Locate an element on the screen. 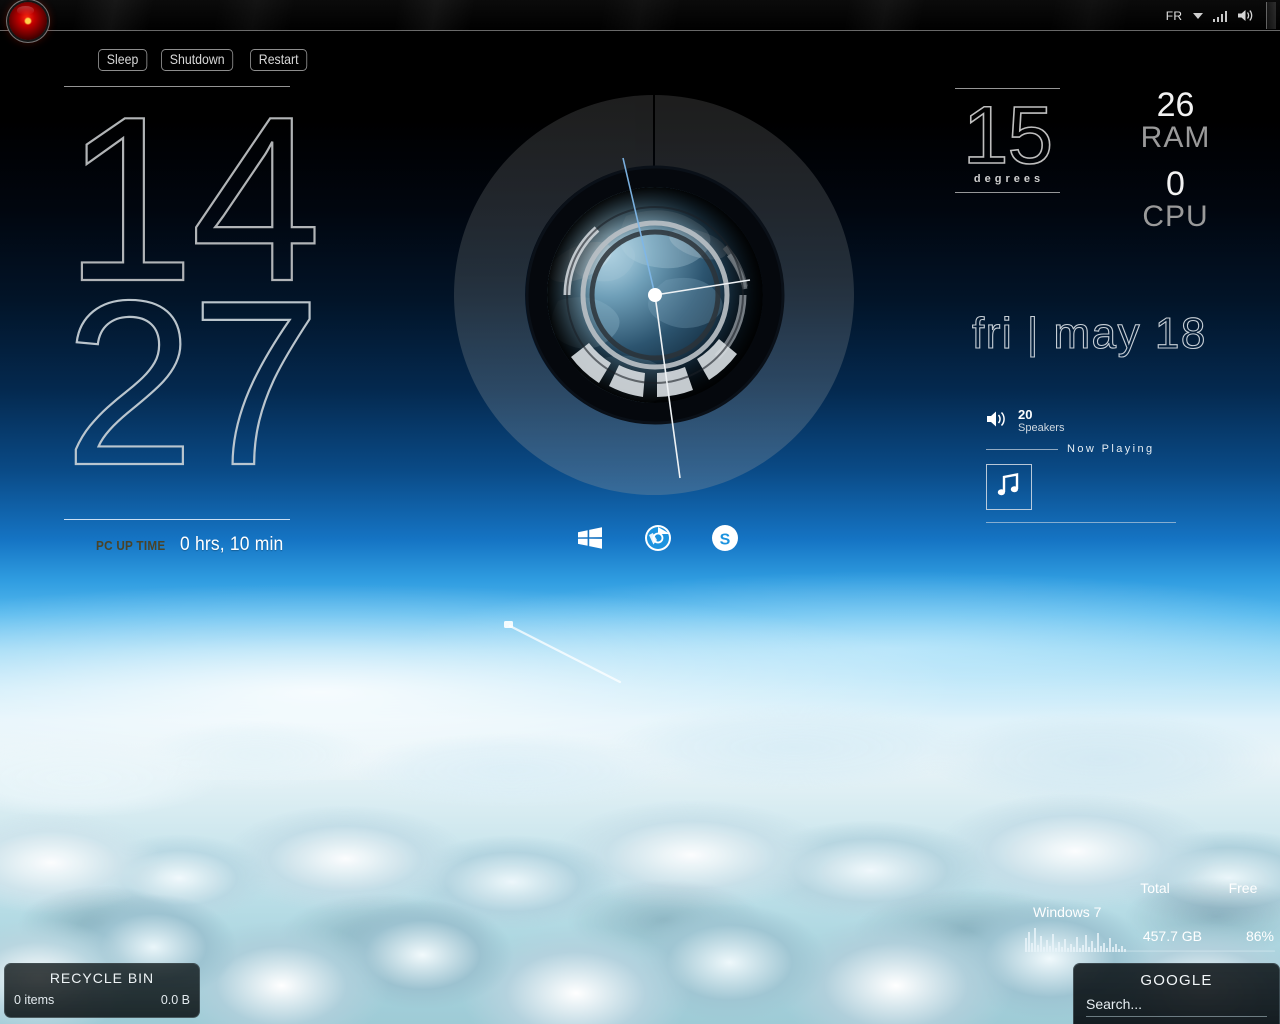  clock-widget: 14 27 is located at coordinates (193, 297).